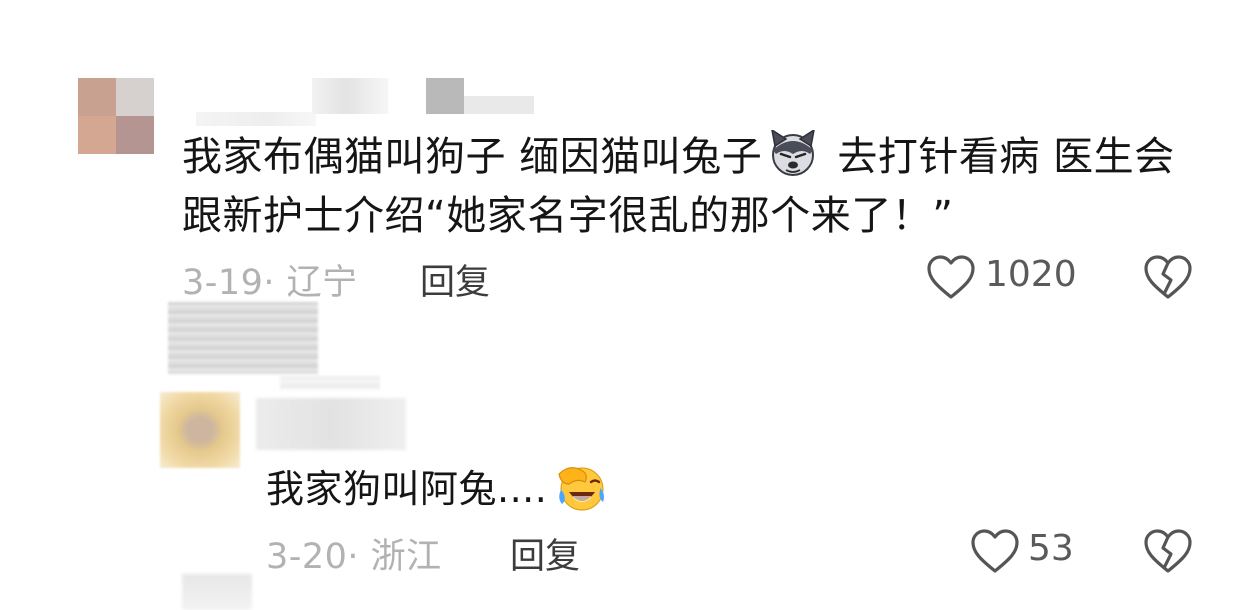  What do you see at coordinates (1031, 274) in the screenshot?
I see `like-count: 1020` at bounding box center [1031, 274].